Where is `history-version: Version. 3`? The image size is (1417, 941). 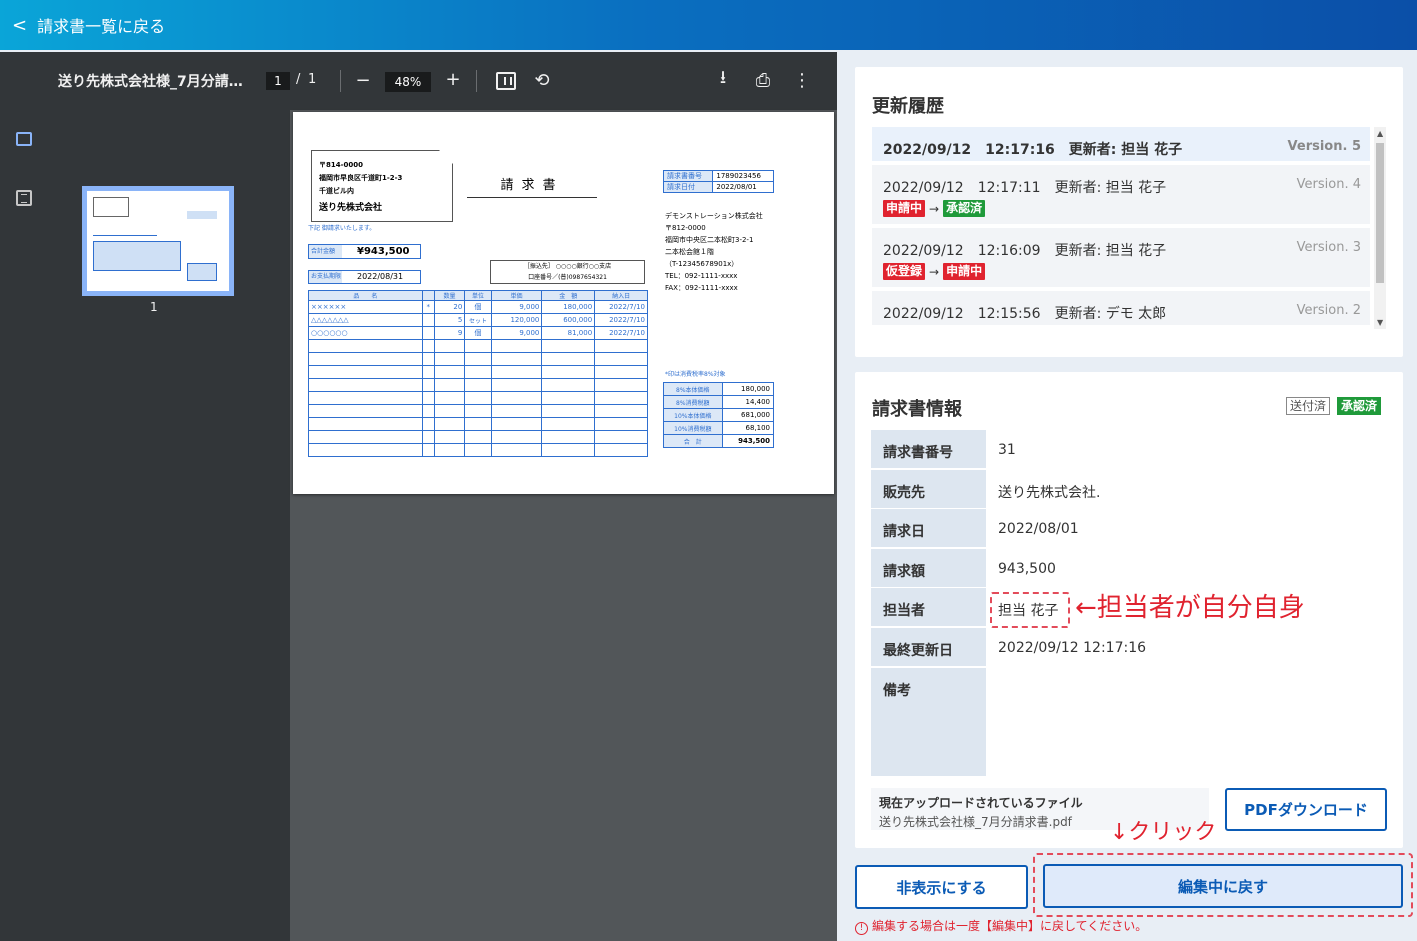 history-version: Version. 3 is located at coordinates (1328, 247).